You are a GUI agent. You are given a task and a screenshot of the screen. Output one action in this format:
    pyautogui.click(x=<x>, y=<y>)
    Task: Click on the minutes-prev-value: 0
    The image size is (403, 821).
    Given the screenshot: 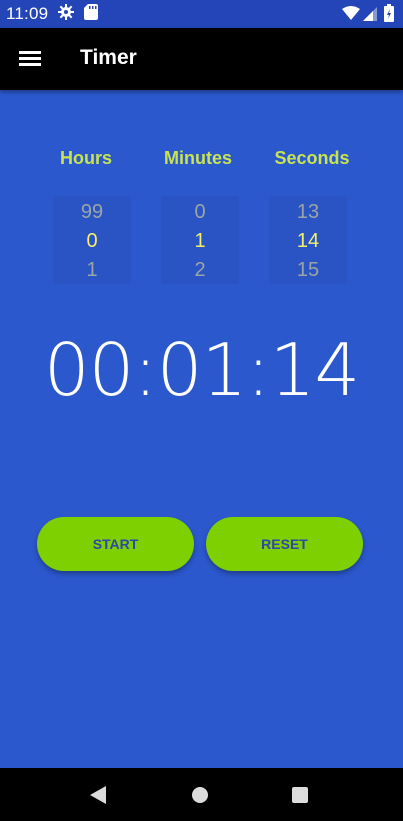 What is the action you would take?
    pyautogui.click(x=200, y=212)
    